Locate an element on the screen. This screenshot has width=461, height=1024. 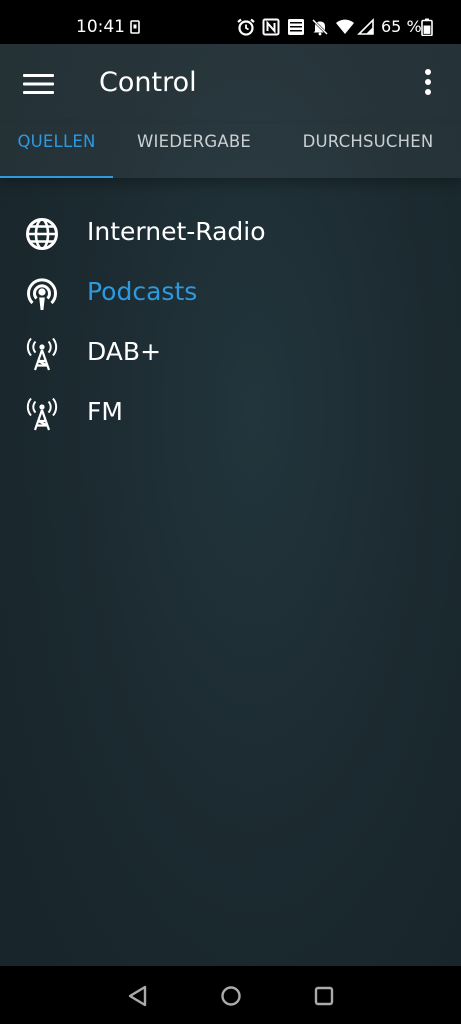
list-item-dab-plus: DAB+ is located at coordinates (230, 352).